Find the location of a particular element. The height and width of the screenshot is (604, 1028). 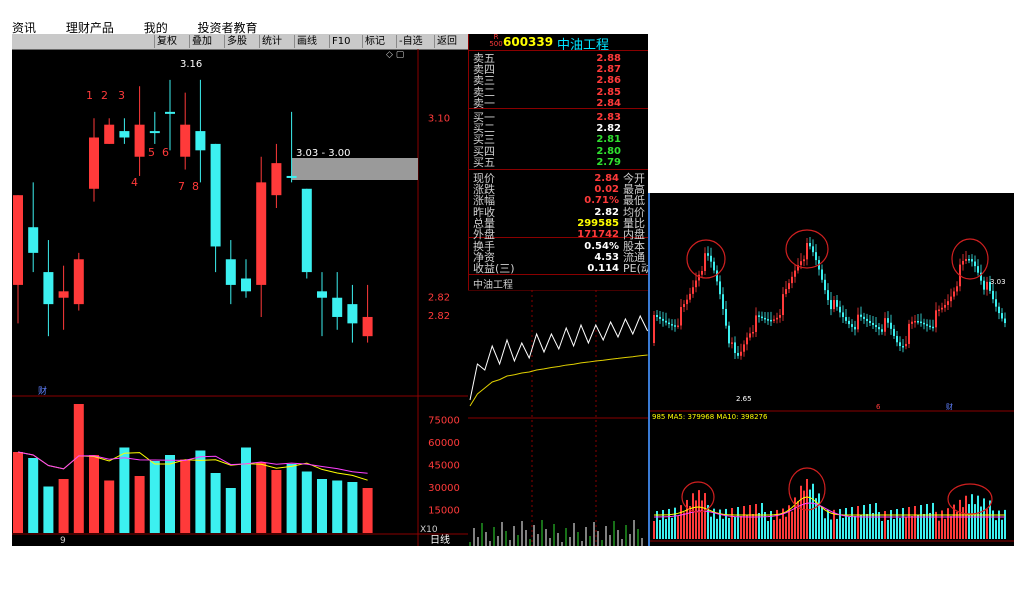

volume-tick-label: 30000 is located at coordinates (444, 488).